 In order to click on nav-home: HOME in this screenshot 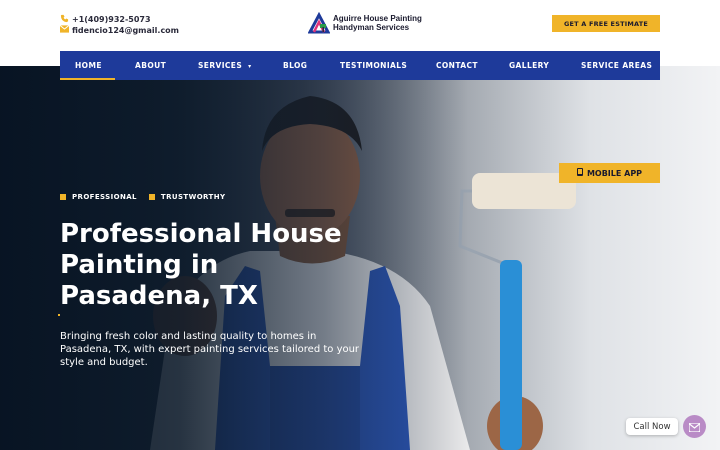, I will do `click(88, 65)`.